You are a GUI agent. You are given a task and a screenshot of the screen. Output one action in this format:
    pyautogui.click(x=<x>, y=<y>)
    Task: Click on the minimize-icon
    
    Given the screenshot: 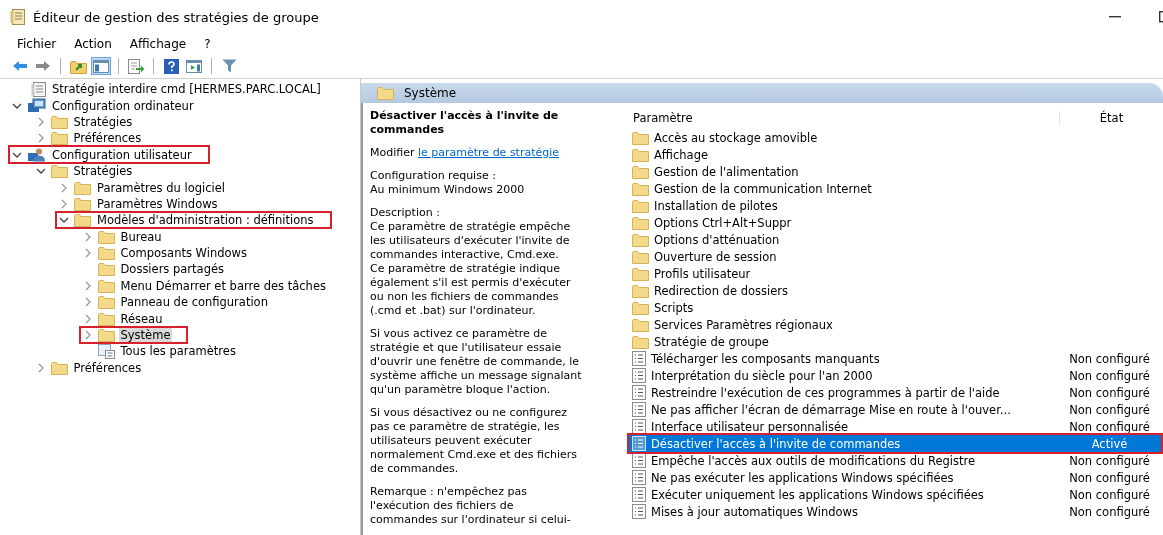 What is the action you would take?
    pyautogui.click(x=1115, y=17)
    